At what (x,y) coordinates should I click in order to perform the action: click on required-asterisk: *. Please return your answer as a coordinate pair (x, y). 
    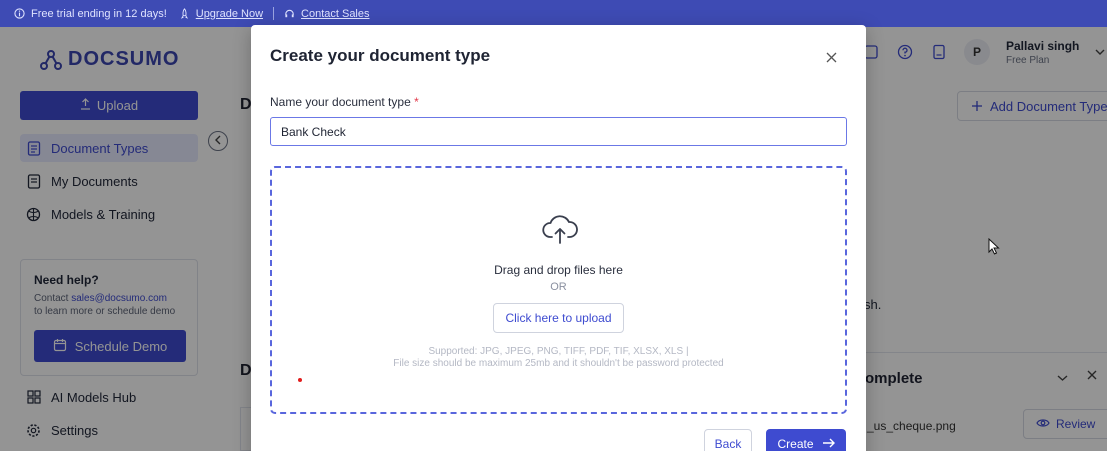
    Looking at the image, I should click on (416, 102).